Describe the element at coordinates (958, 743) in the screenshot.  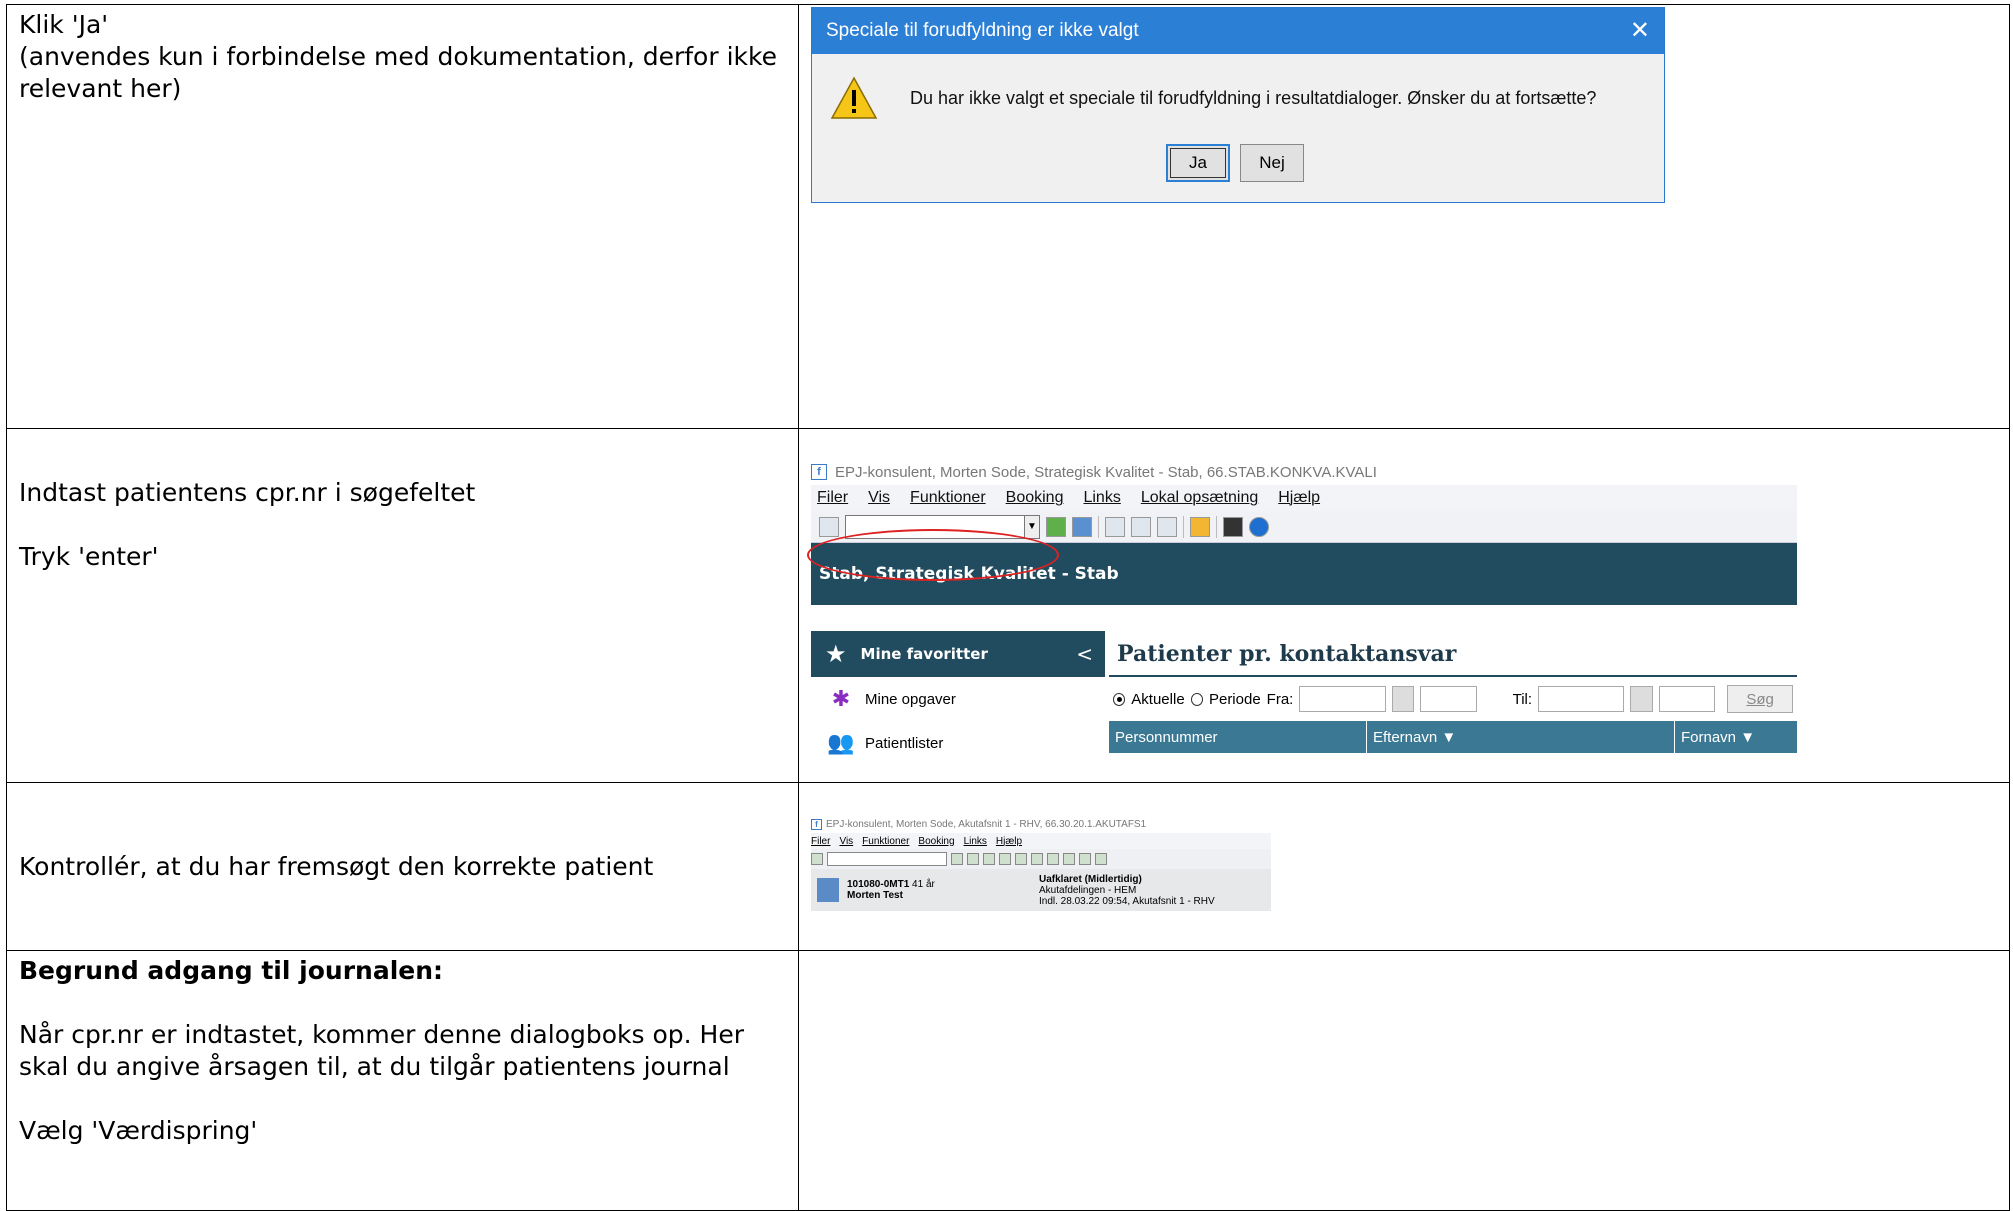
I see `sidebar-item-patientlists: 👥 Patientlister` at that location.